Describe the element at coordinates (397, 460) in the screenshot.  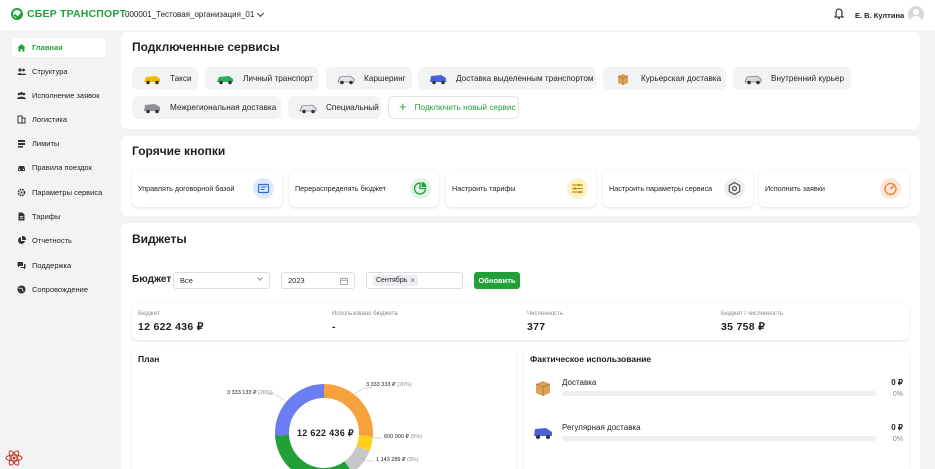
I see `donut-label-gray: 1 143 289 ₽ (9%)` at that location.